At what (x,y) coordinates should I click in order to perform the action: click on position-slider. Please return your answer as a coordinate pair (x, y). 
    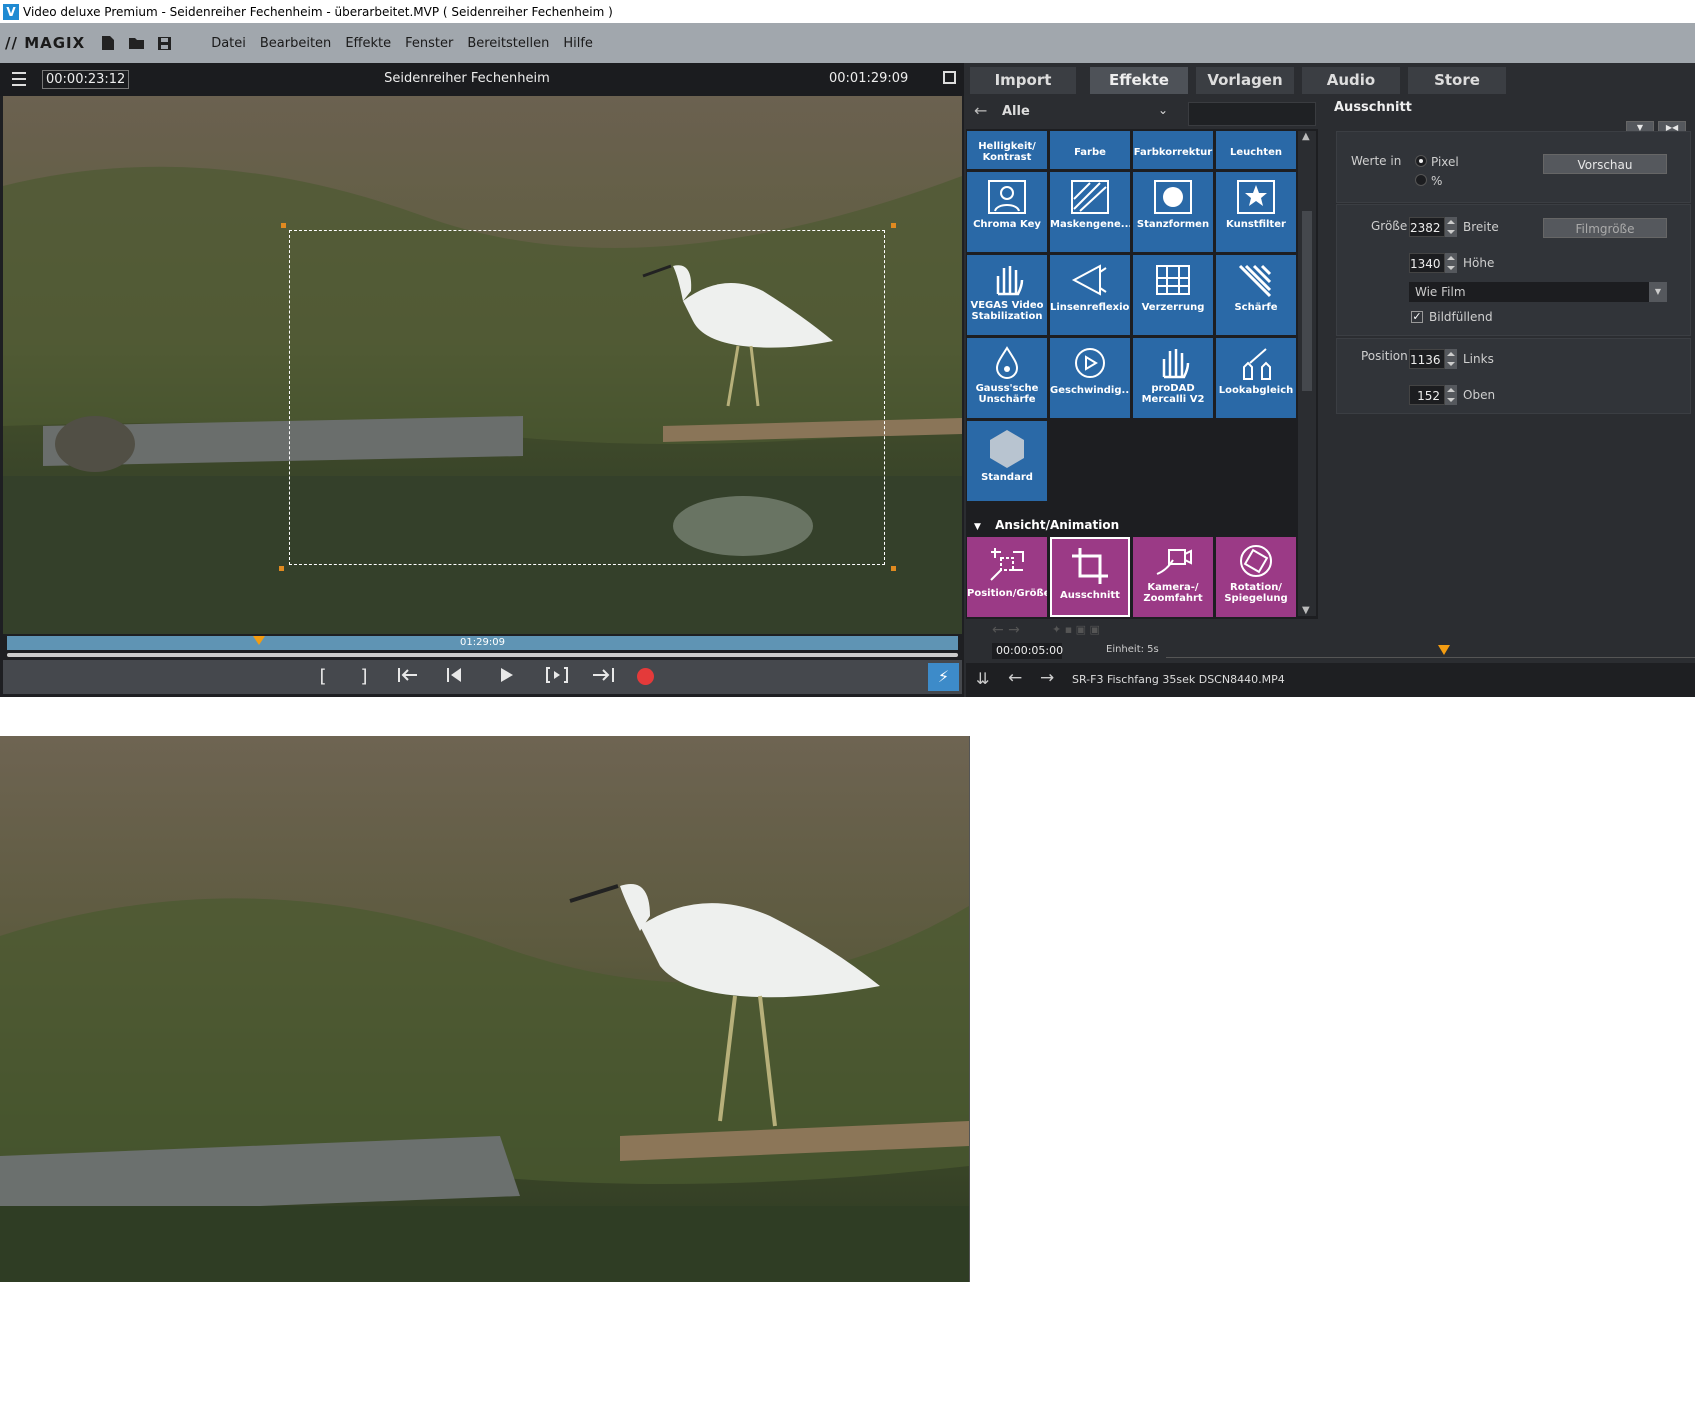
    Looking at the image, I should click on (482, 655).